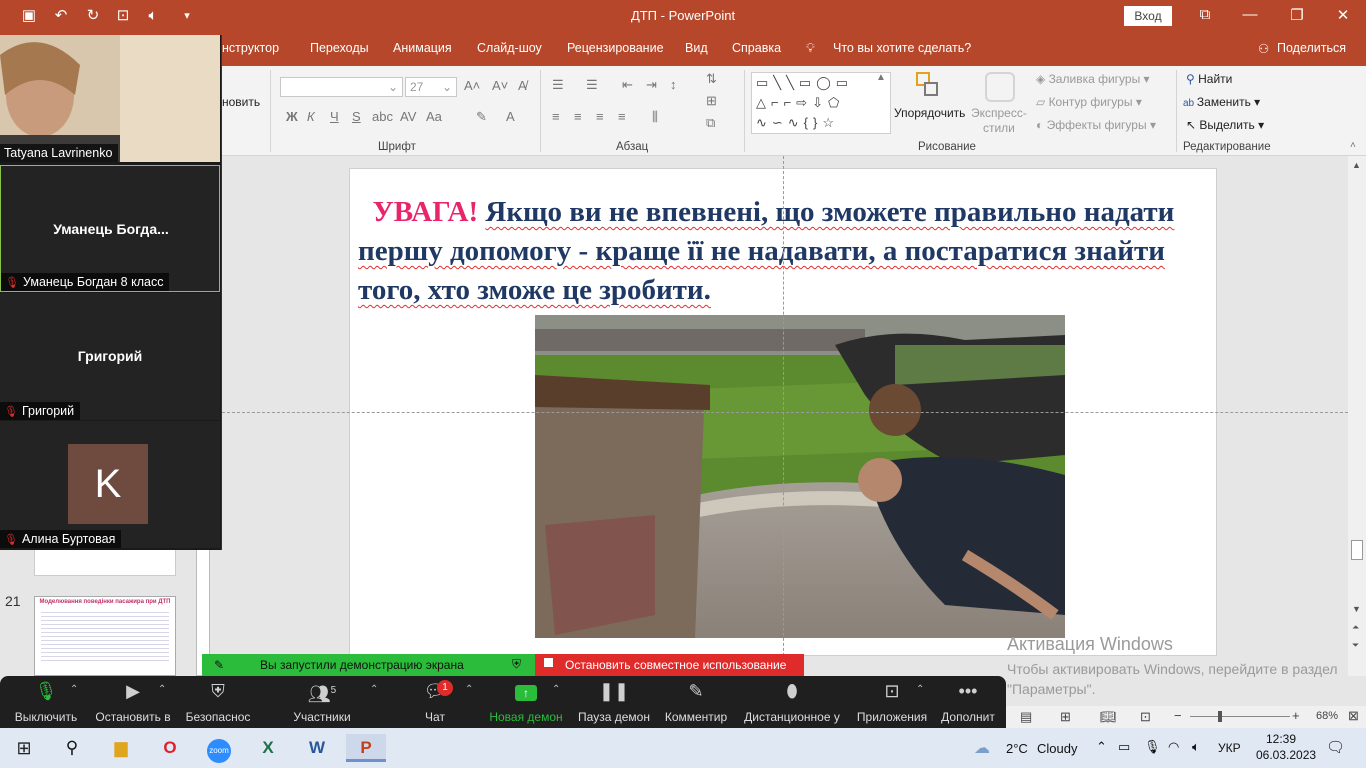 The height and width of the screenshot is (768, 1366). Describe the element at coordinates (902, 48) in the screenshot. I see `tell-me-search: Что вы хотите сделать?` at that location.